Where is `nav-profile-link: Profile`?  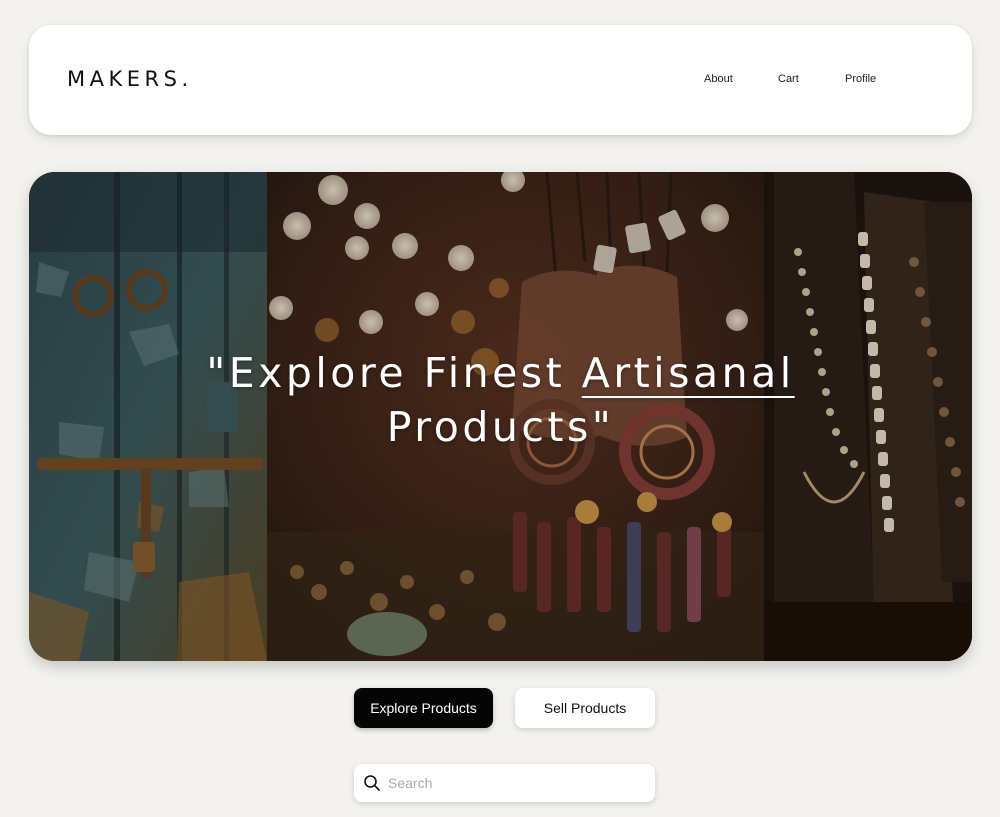 nav-profile-link: Profile is located at coordinates (860, 79).